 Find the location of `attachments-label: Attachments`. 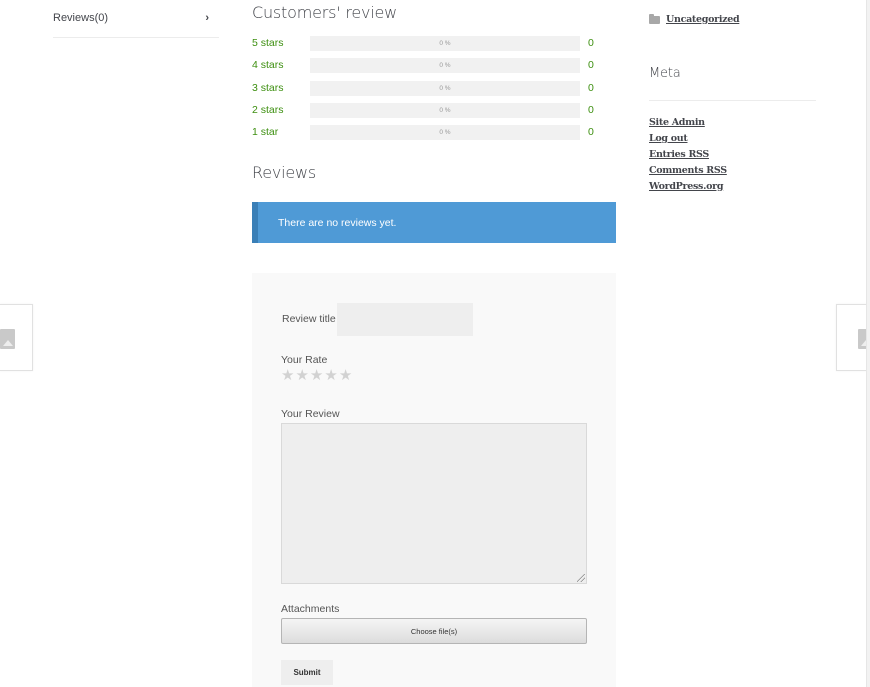

attachments-label: Attachments is located at coordinates (310, 609).